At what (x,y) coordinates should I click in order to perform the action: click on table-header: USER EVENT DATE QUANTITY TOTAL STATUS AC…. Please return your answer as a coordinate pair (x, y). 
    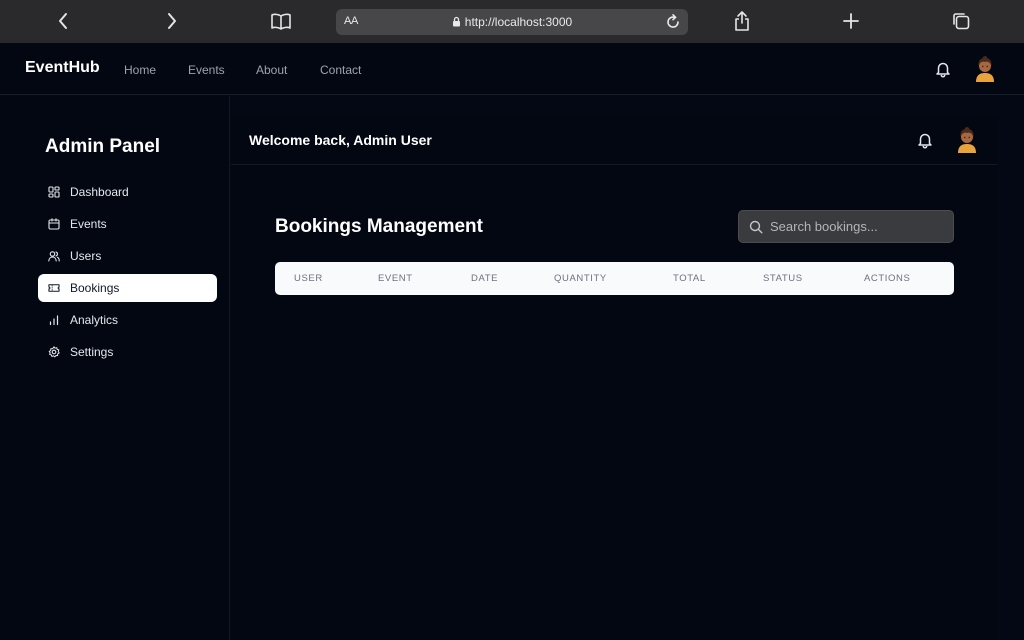
    Looking at the image, I should click on (614, 278).